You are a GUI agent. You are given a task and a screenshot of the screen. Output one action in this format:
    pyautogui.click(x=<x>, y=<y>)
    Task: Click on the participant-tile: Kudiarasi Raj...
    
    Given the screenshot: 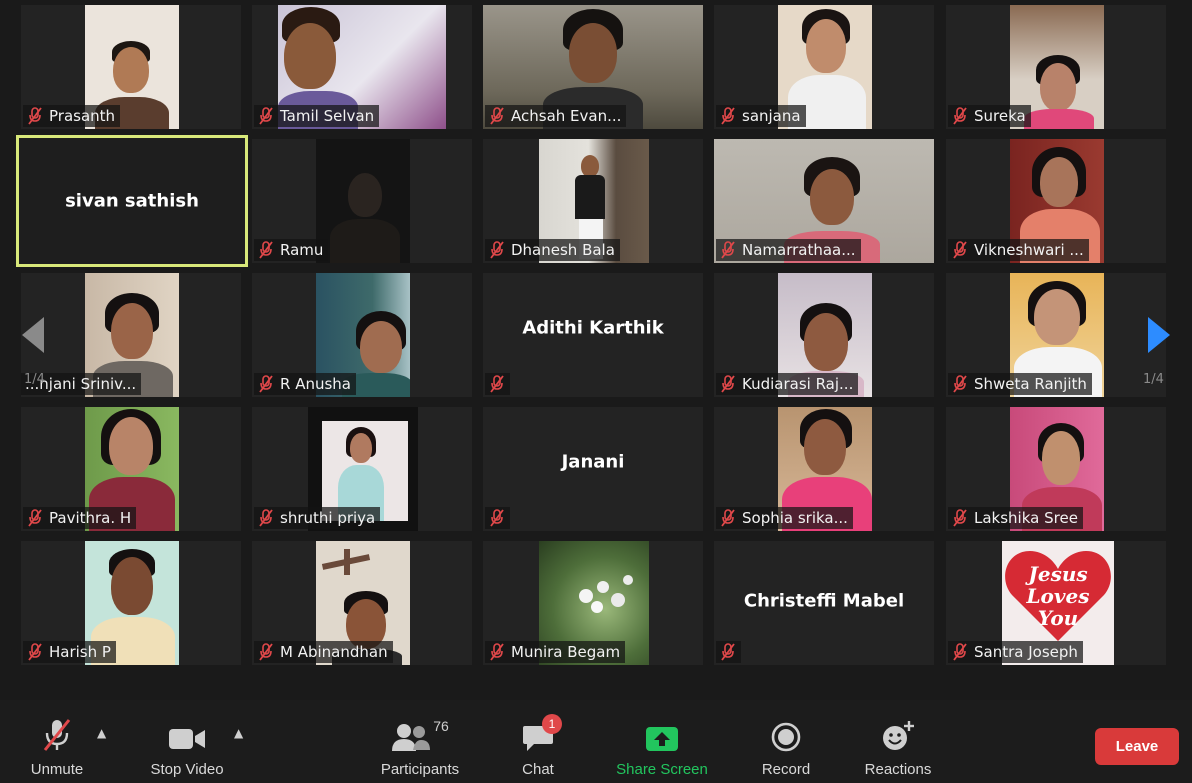 What is the action you would take?
    pyautogui.click(x=824, y=335)
    